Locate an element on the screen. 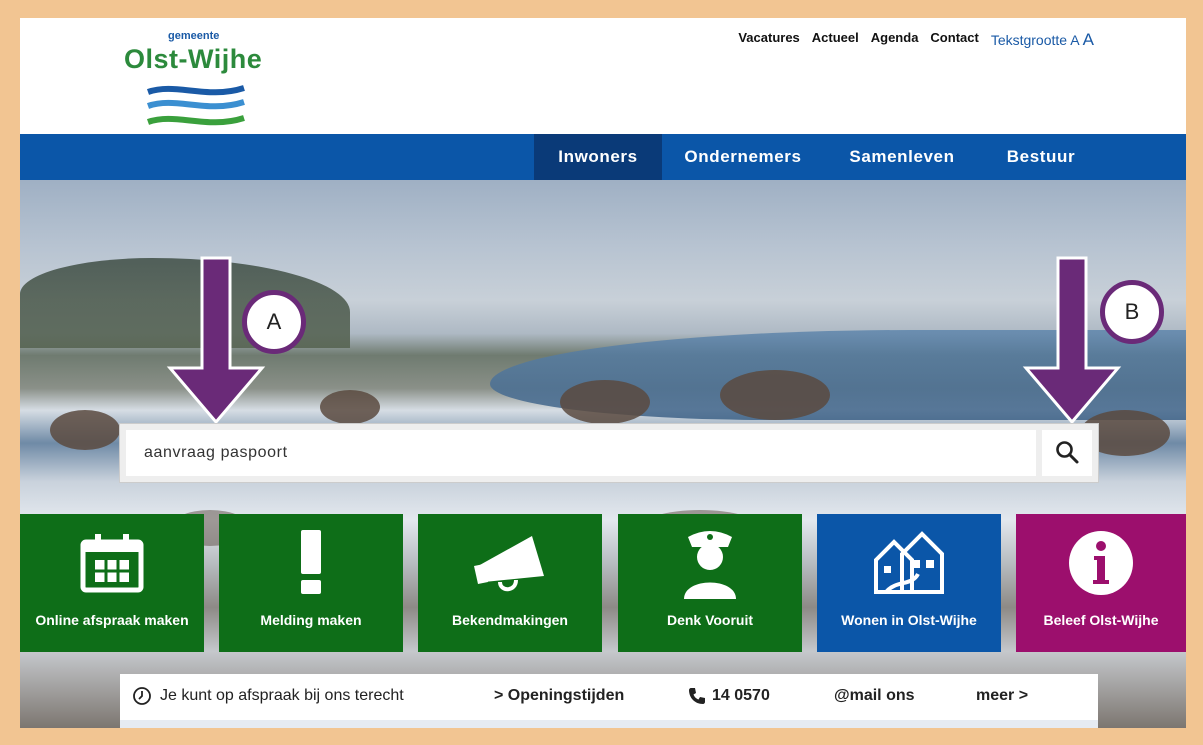 The image size is (1203, 745). main-navigation: Inwoners Ondernemers Samenleven Bestuur is located at coordinates (603, 157).